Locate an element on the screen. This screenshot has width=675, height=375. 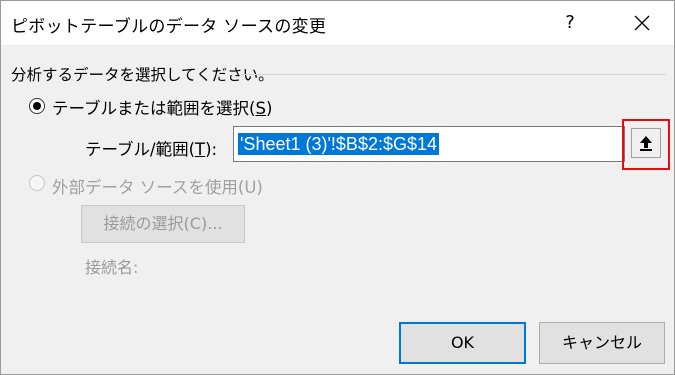
close-icon is located at coordinates (642, 23).